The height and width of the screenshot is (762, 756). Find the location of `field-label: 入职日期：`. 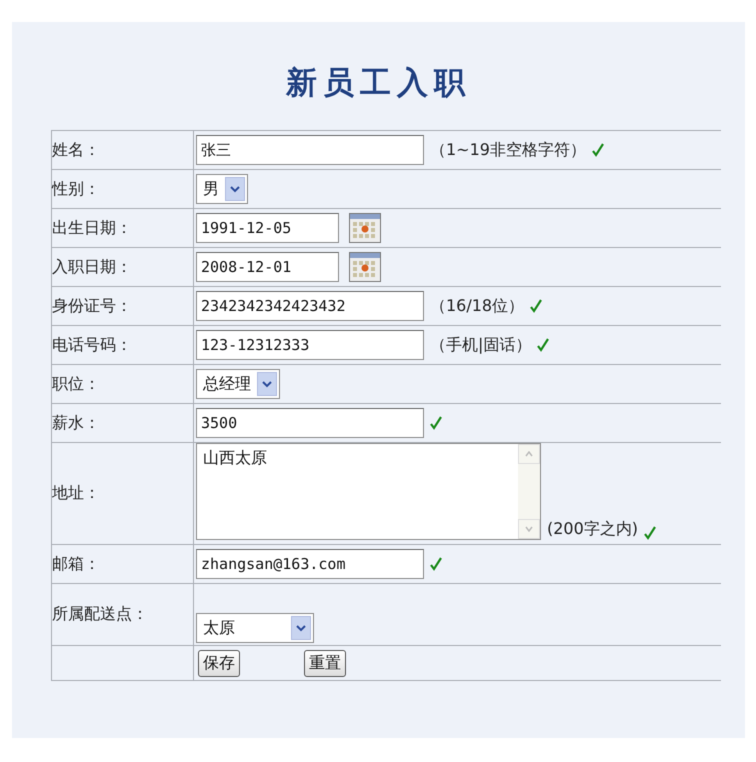

field-label: 入职日期： is located at coordinates (92, 267).